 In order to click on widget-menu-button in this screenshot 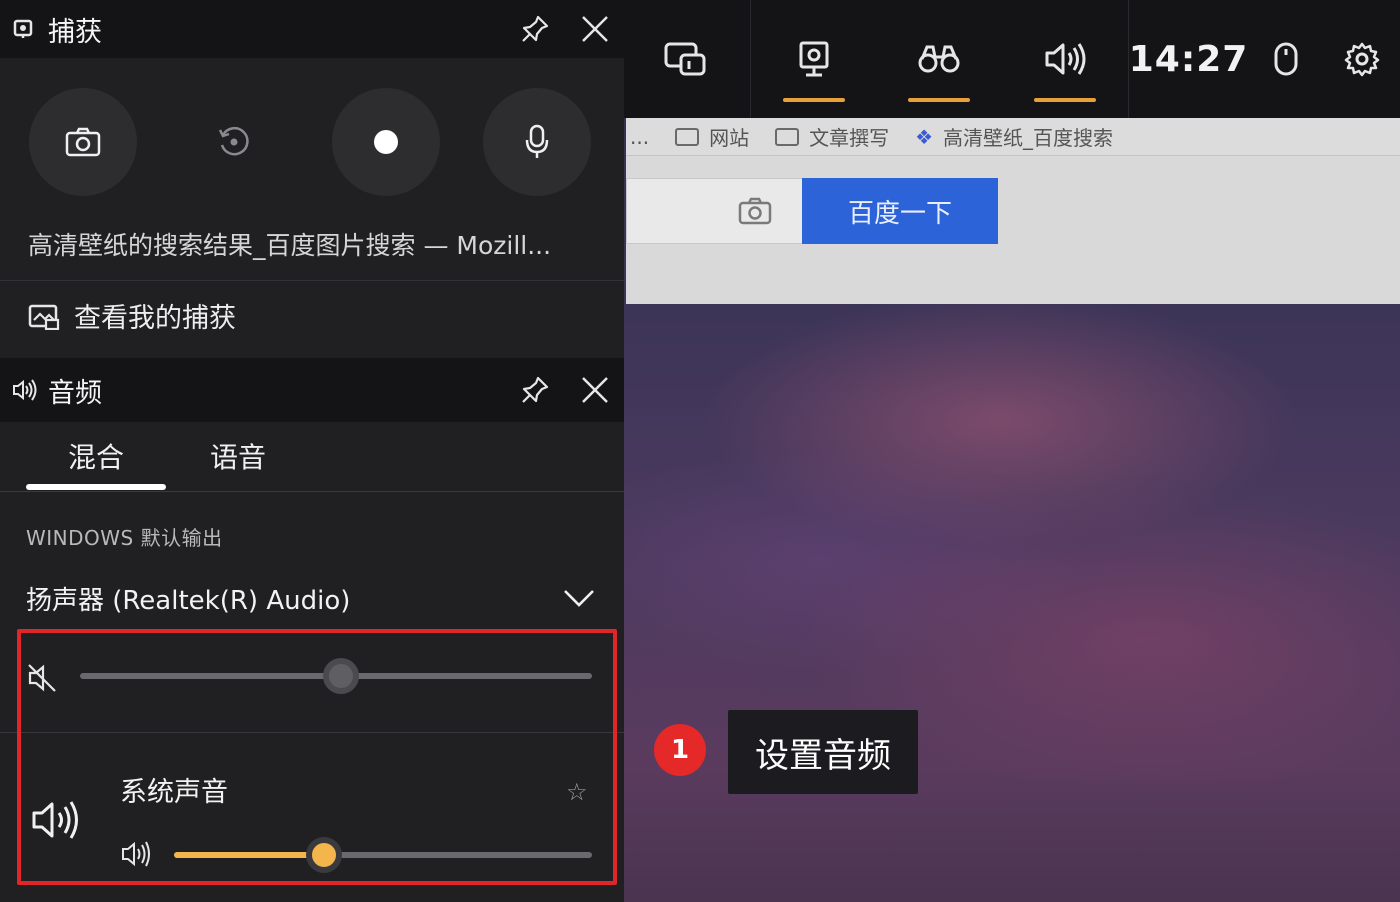, I will do `click(685, 59)`.